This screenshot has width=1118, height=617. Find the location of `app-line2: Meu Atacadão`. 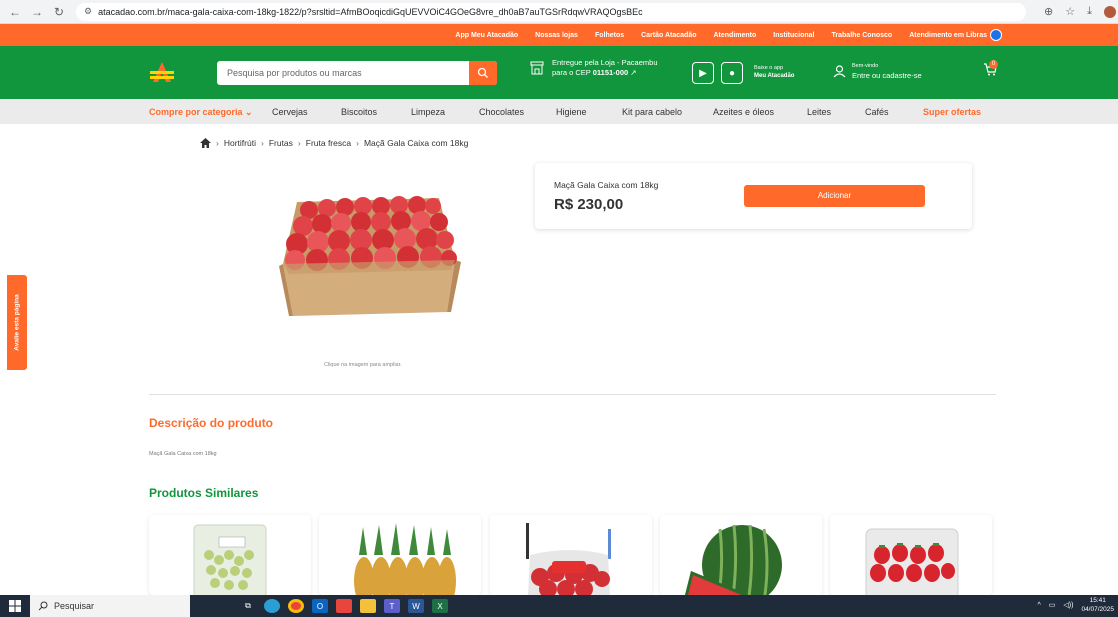

app-line2: Meu Atacadão is located at coordinates (774, 76).